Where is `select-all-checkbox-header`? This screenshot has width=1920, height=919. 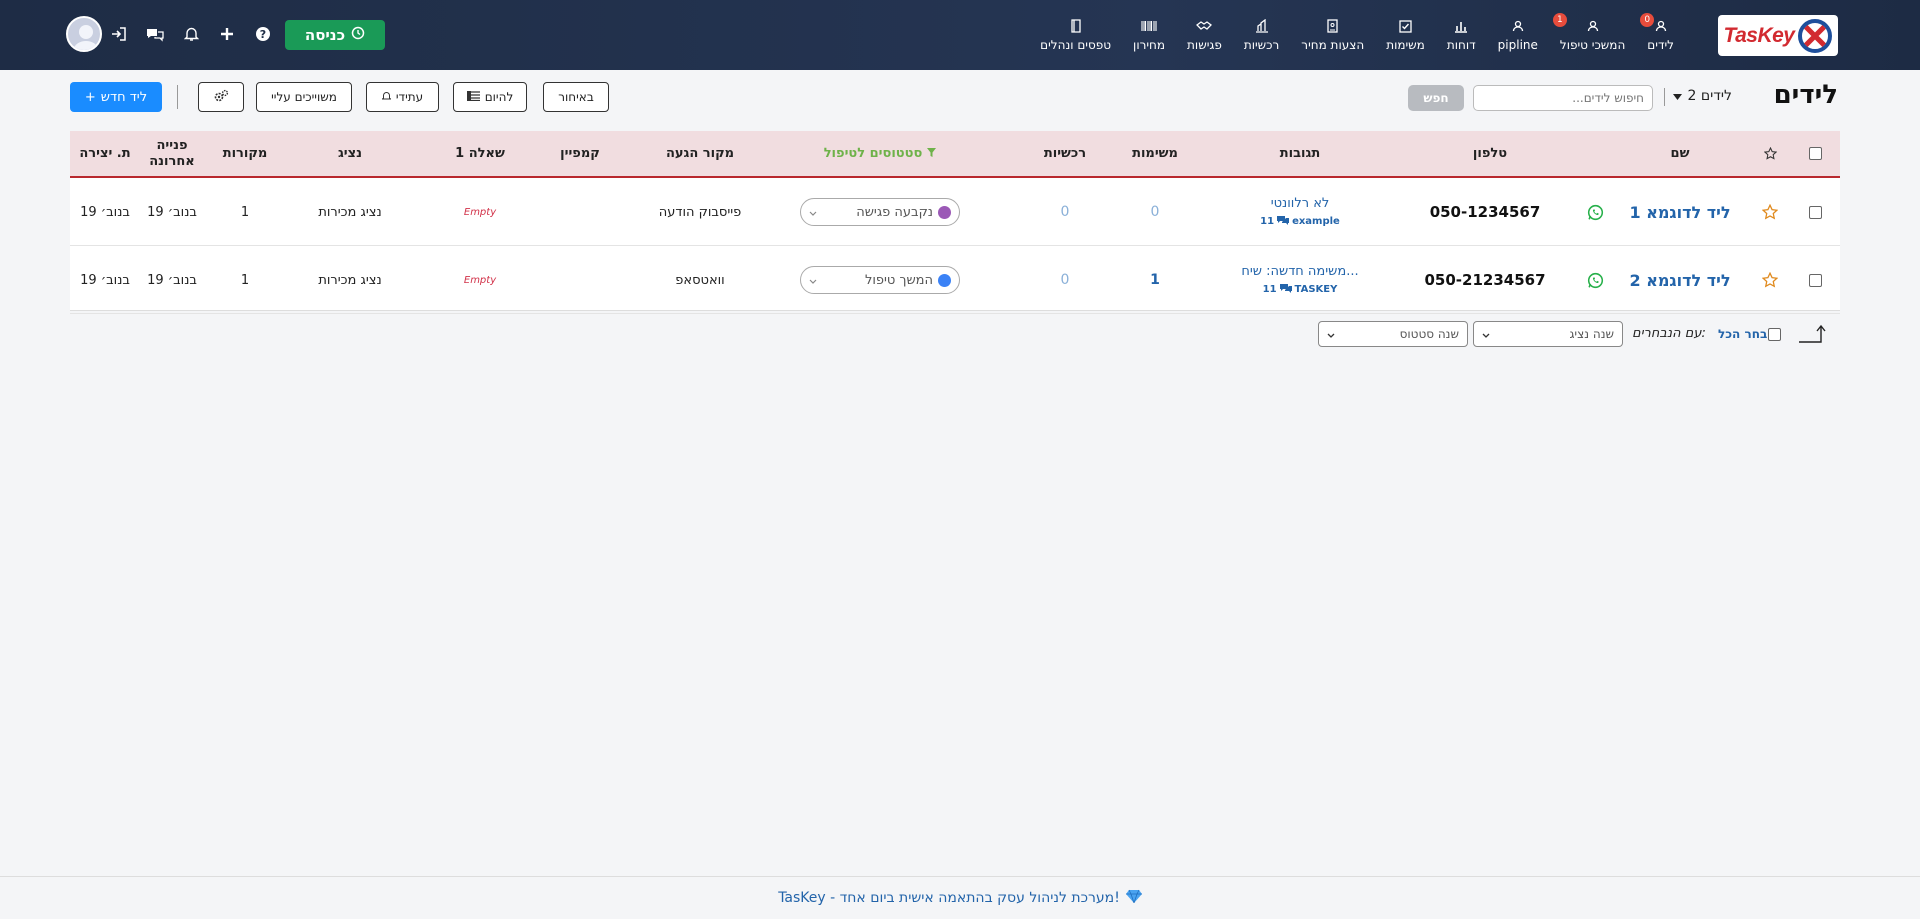
select-all-checkbox-header is located at coordinates (1815, 153).